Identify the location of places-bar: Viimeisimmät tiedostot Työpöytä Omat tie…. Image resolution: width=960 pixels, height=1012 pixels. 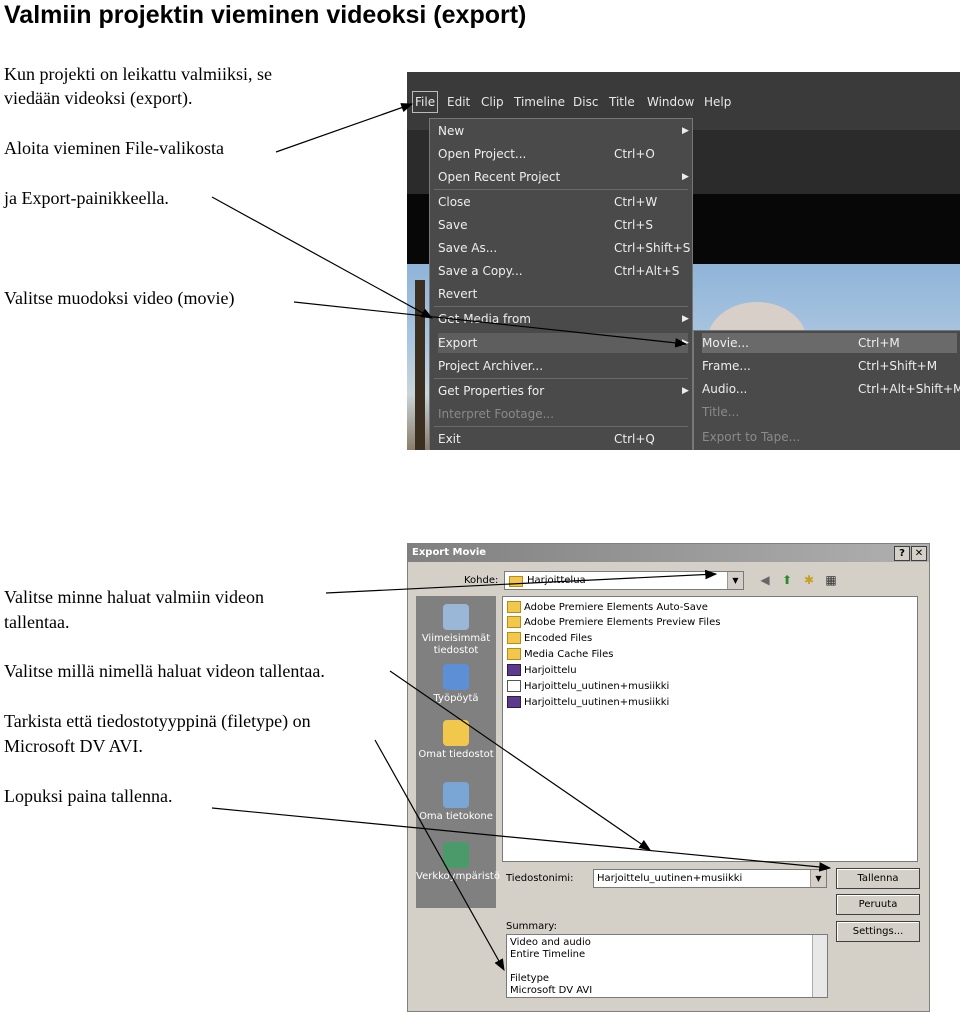
(458, 752).